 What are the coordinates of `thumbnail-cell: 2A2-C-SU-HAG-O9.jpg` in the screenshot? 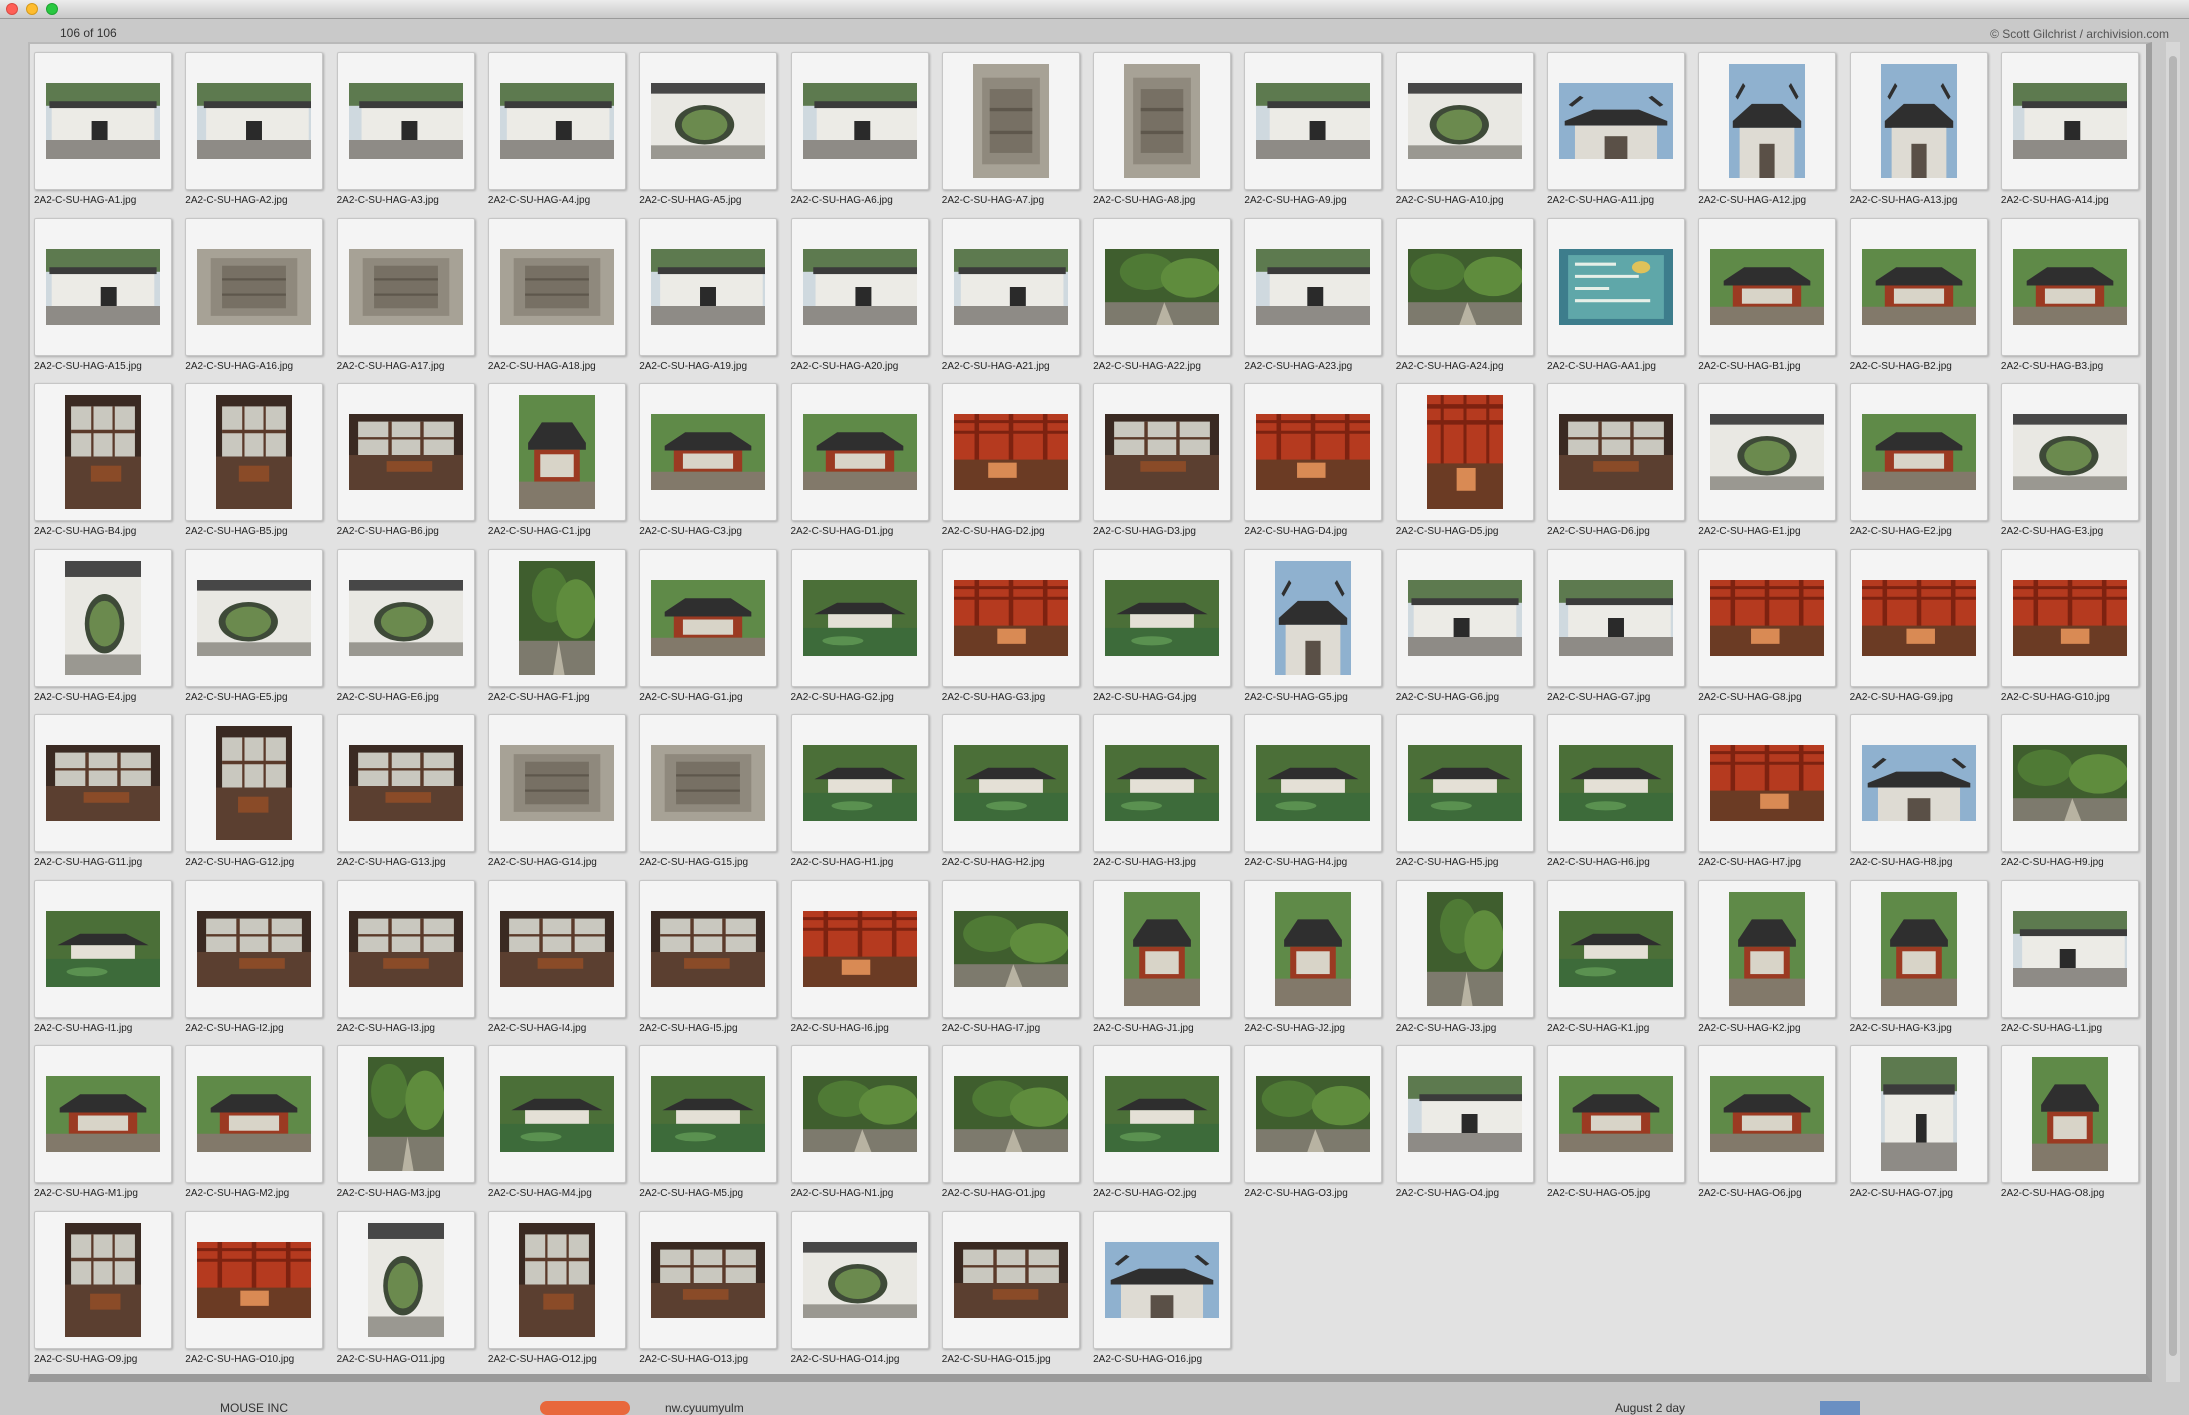 It's located at (104, 1289).